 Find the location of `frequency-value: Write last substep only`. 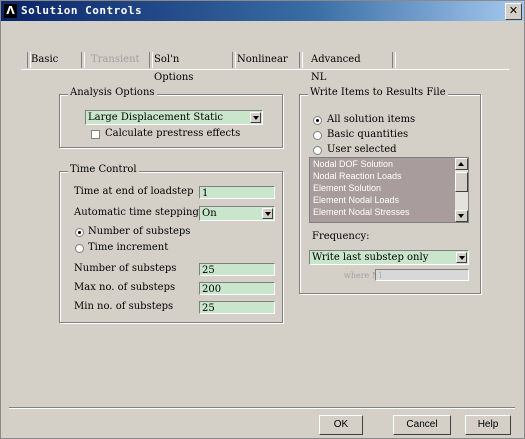

frequency-value: Write last substep only is located at coordinates (370, 257).